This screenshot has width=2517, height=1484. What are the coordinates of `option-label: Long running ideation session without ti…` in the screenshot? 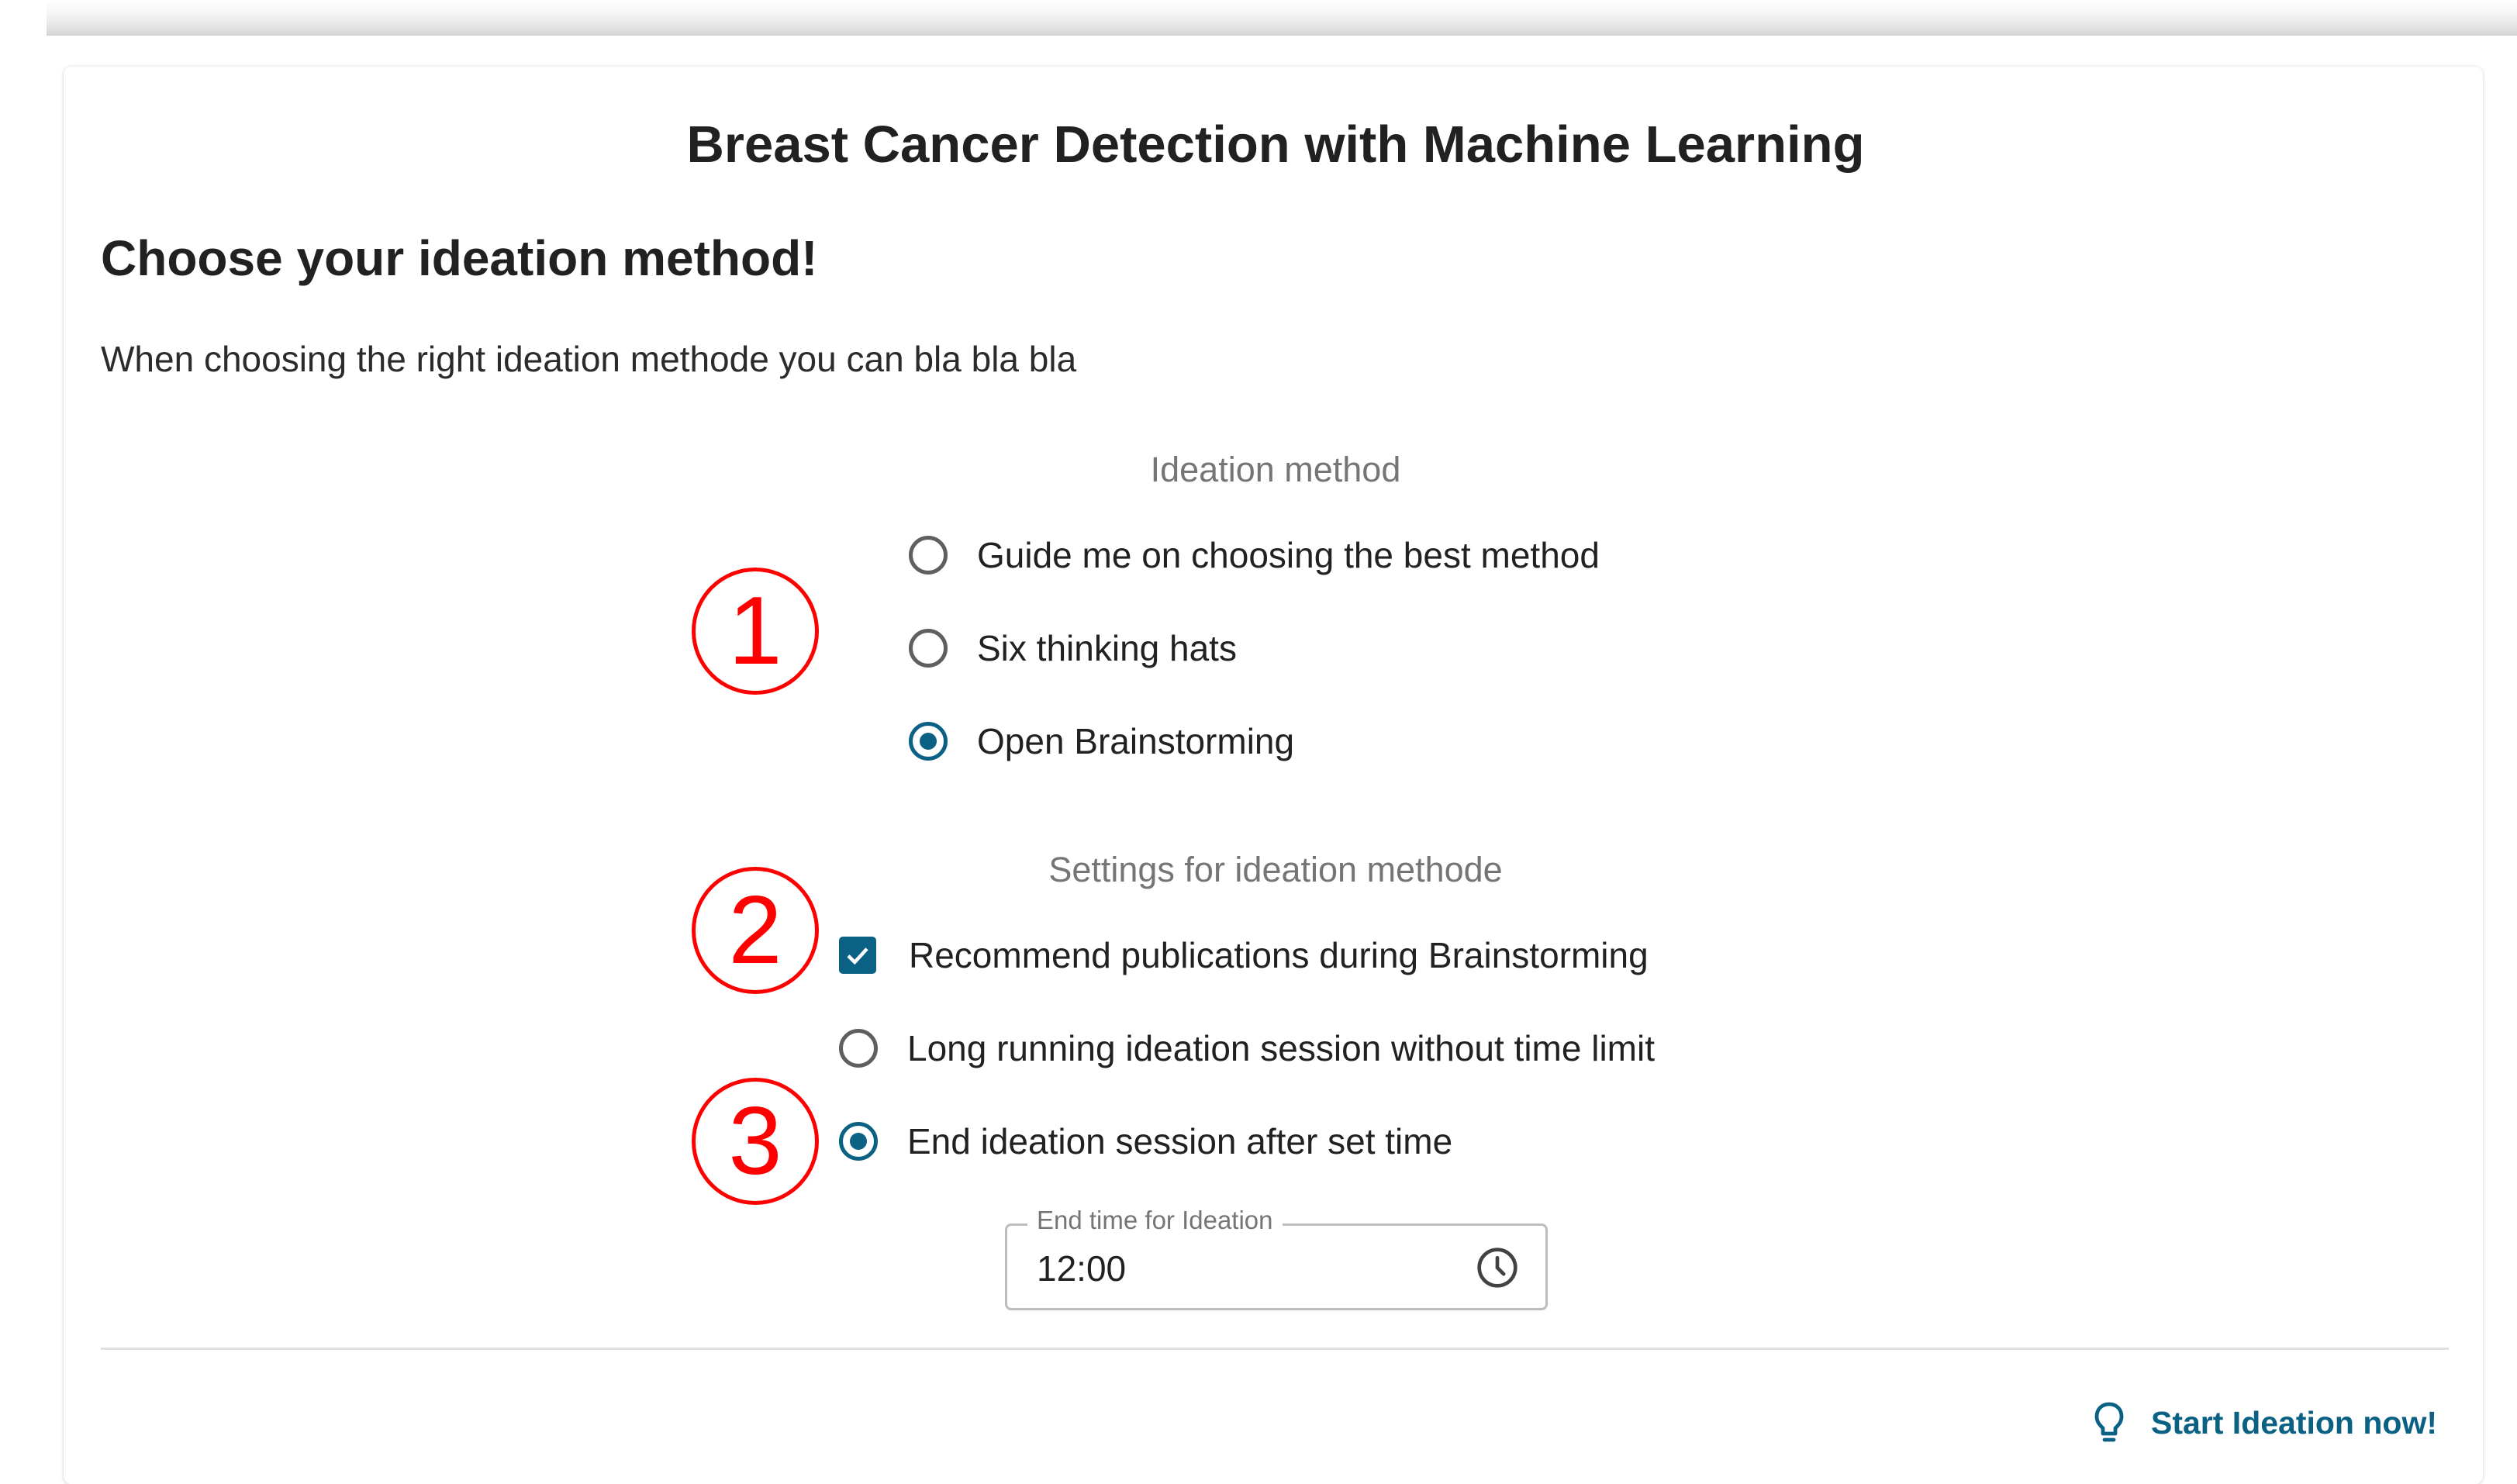 It's located at (1281, 1048).